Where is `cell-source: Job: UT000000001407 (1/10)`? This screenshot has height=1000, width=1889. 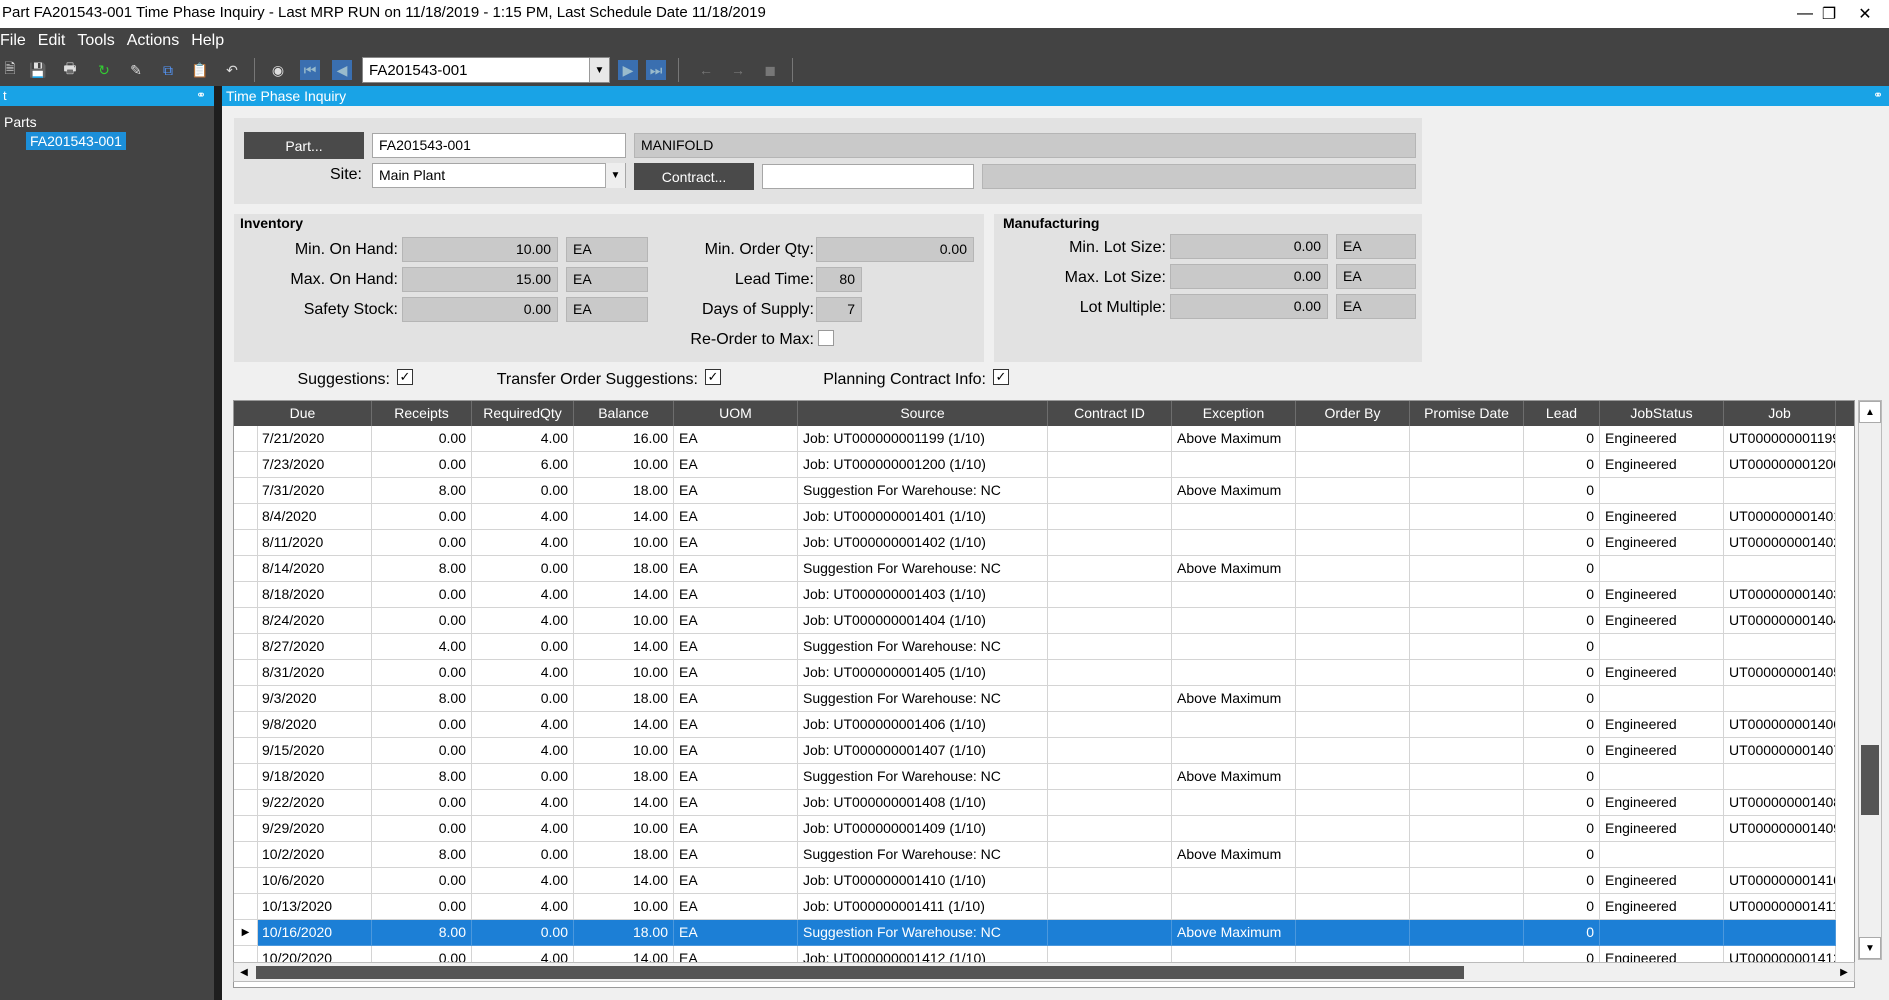 cell-source: Job: UT000000001407 (1/10) is located at coordinates (923, 751).